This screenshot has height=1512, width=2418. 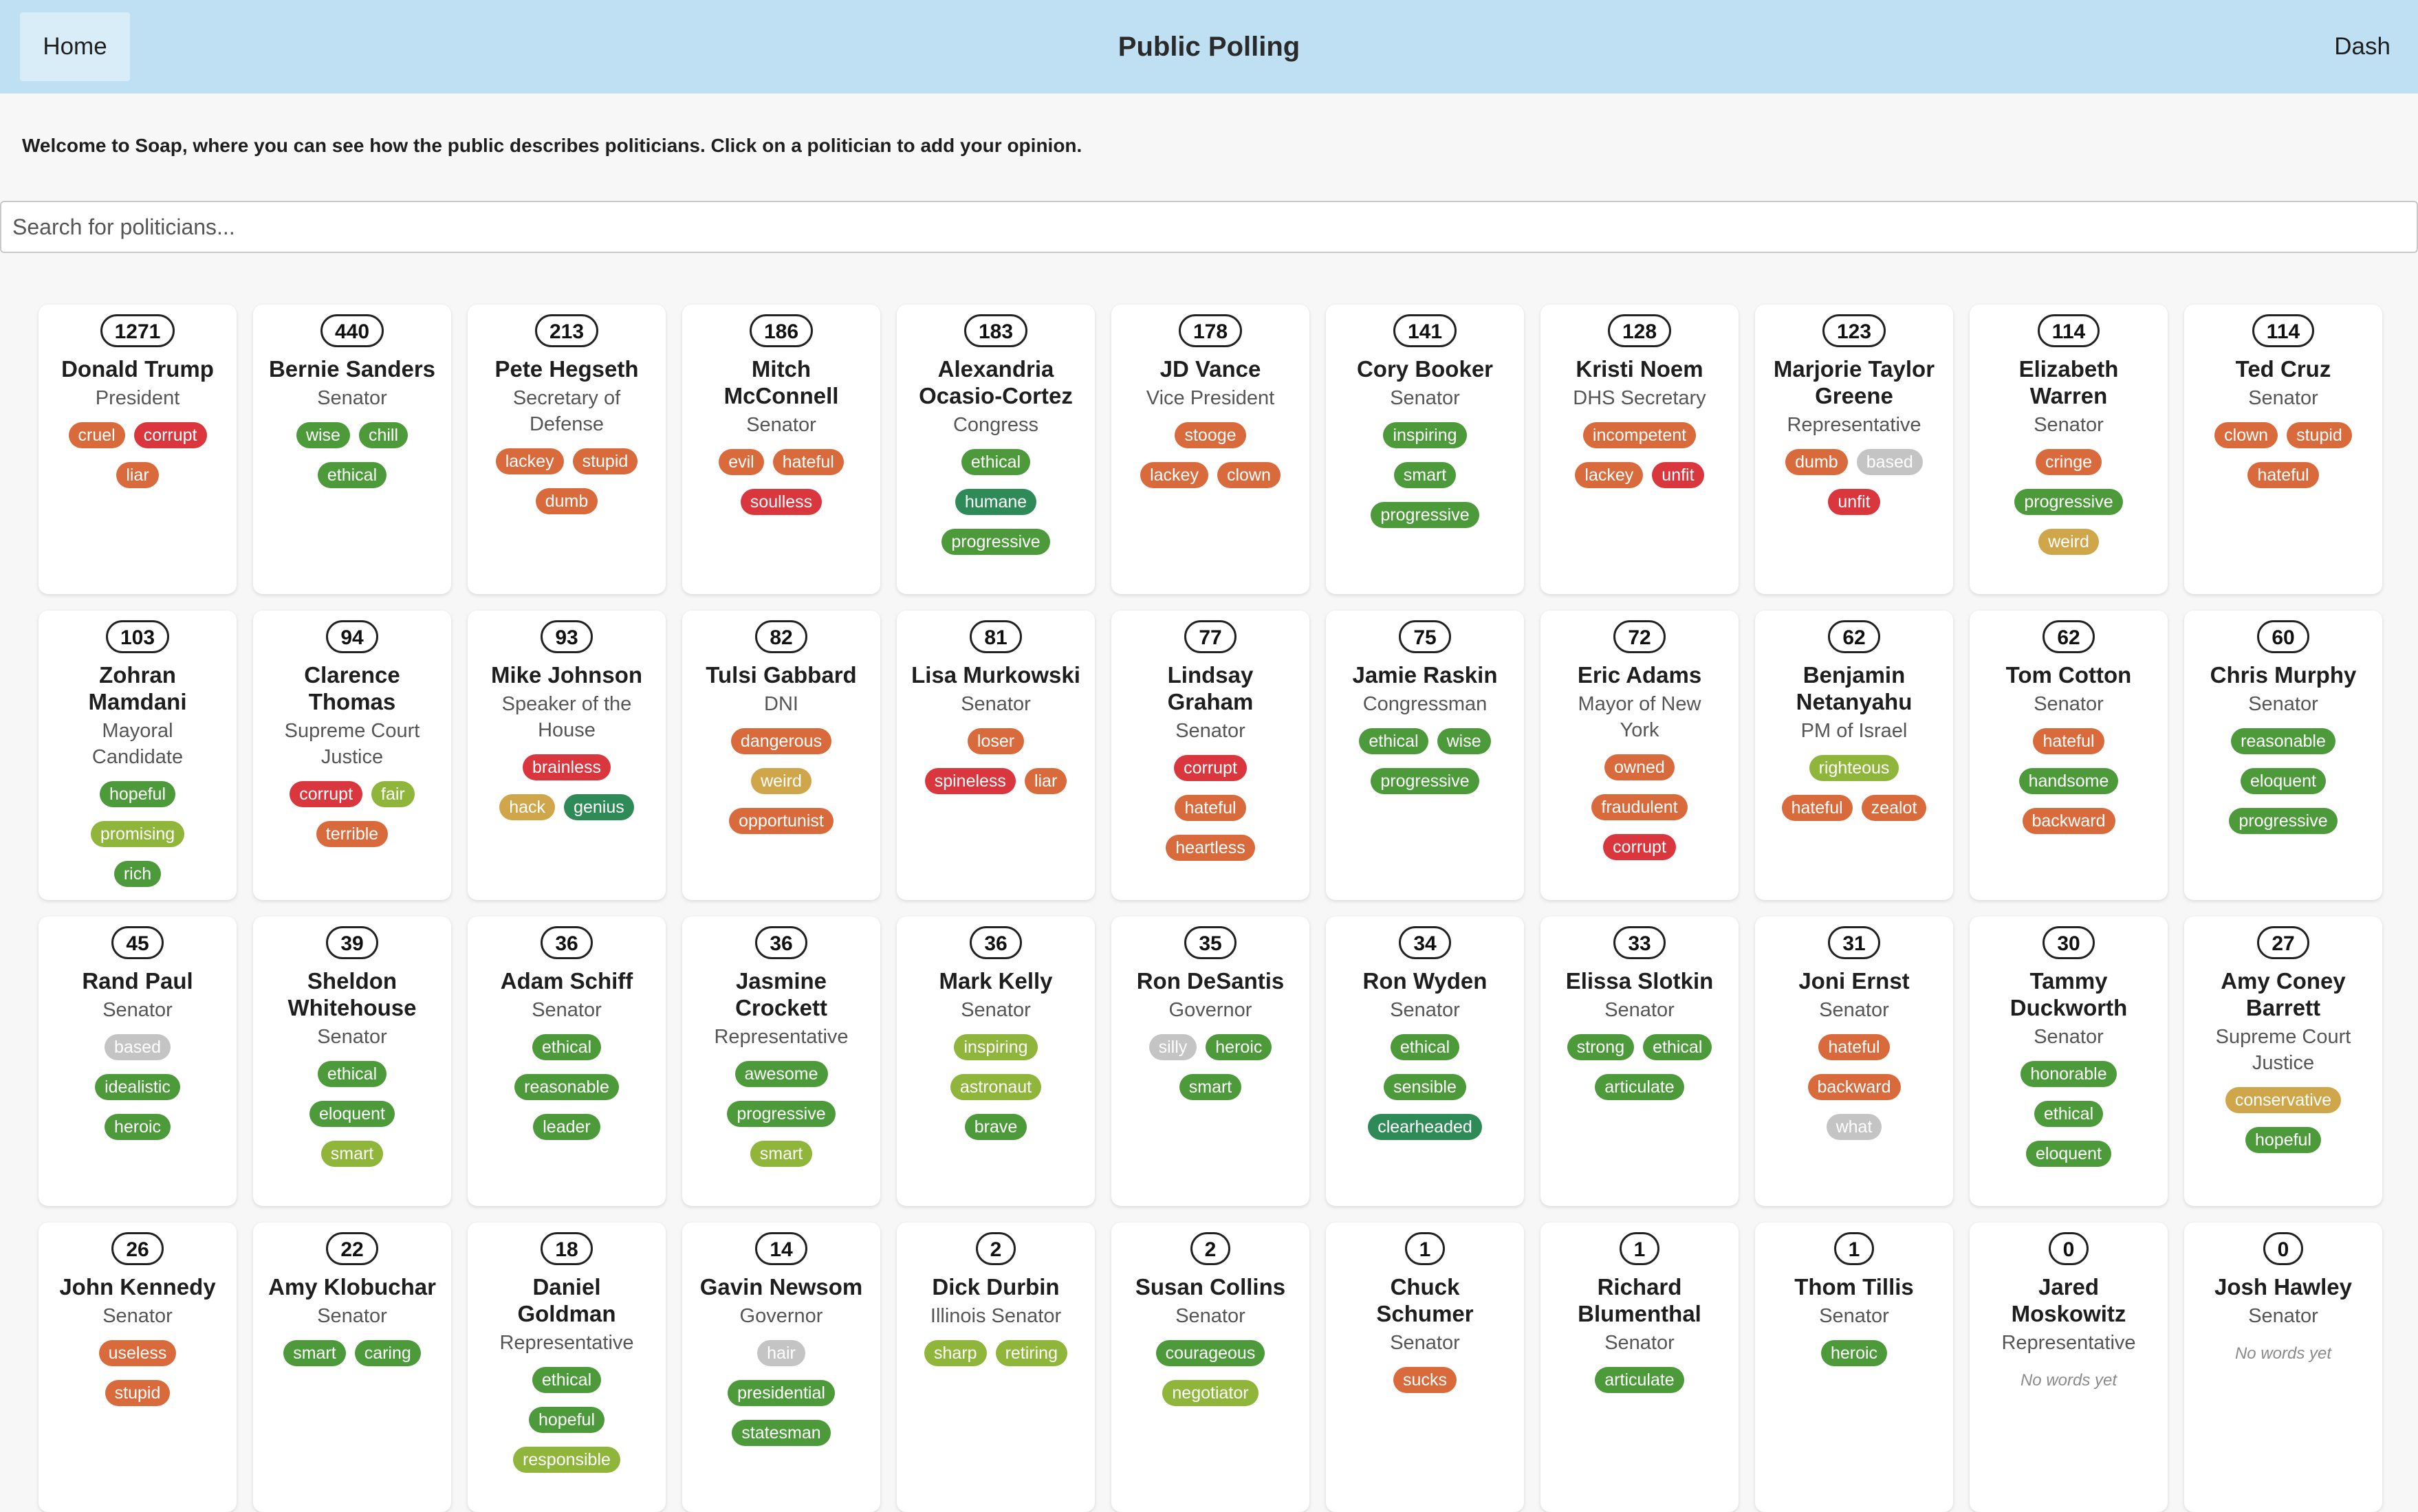 What do you see at coordinates (996, 1010) in the screenshot?
I see `politician-role: Senator` at bounding box center [996, 1010].